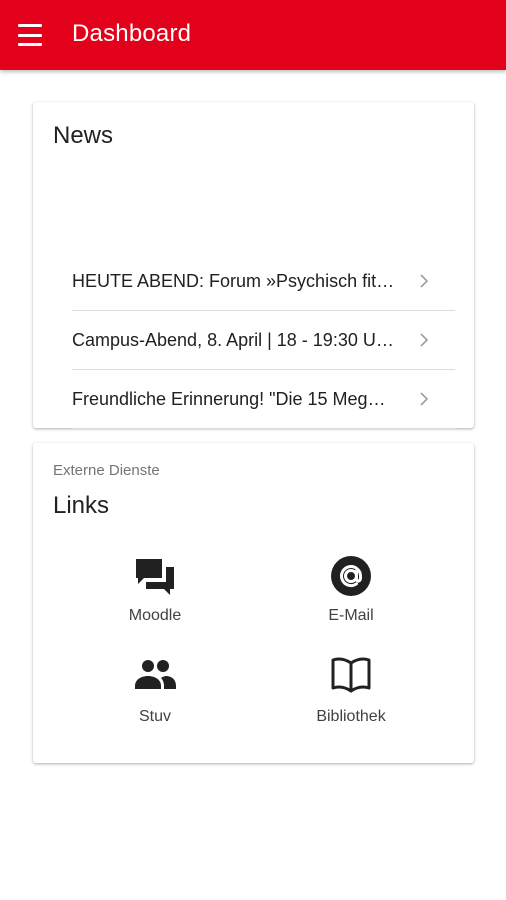  What do you see at coordinates (155, 577) in the screenshot?
I see `chat-bubbles-icon` at bounding box center [155, 577].